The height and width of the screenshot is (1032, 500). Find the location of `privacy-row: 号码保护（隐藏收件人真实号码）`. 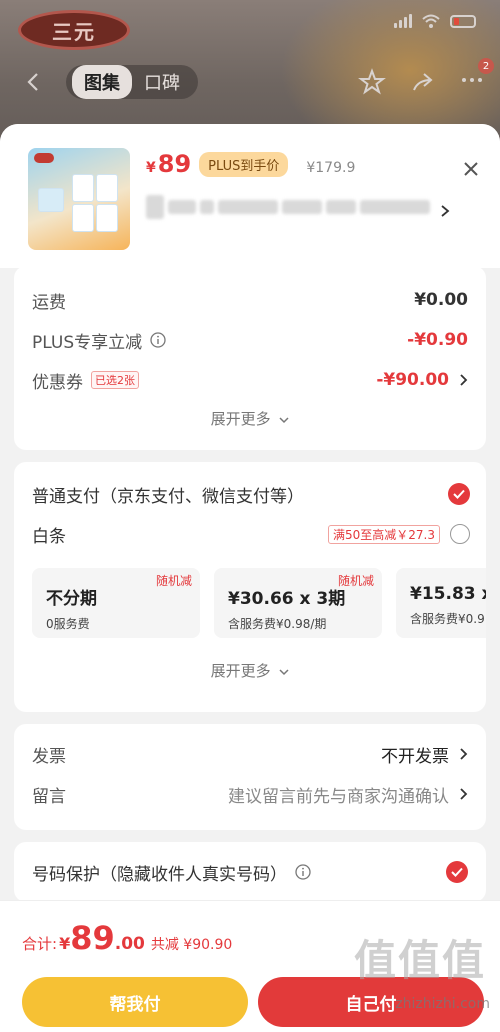

privacy-row: 号码保护（隐藏收件人真实号码） is located at coordinates (250, 872).